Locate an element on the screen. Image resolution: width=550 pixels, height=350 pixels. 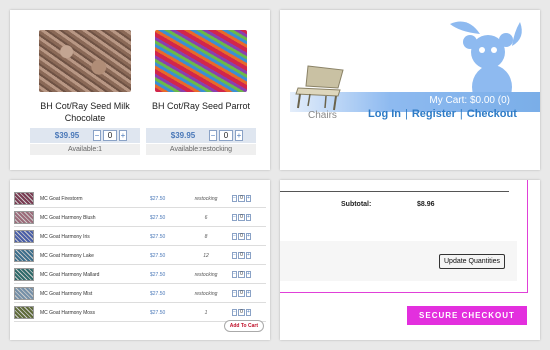
table-row: MC Goat Harmony Mist $27.50 restocking −0 + is located at coordinates (140, 294).